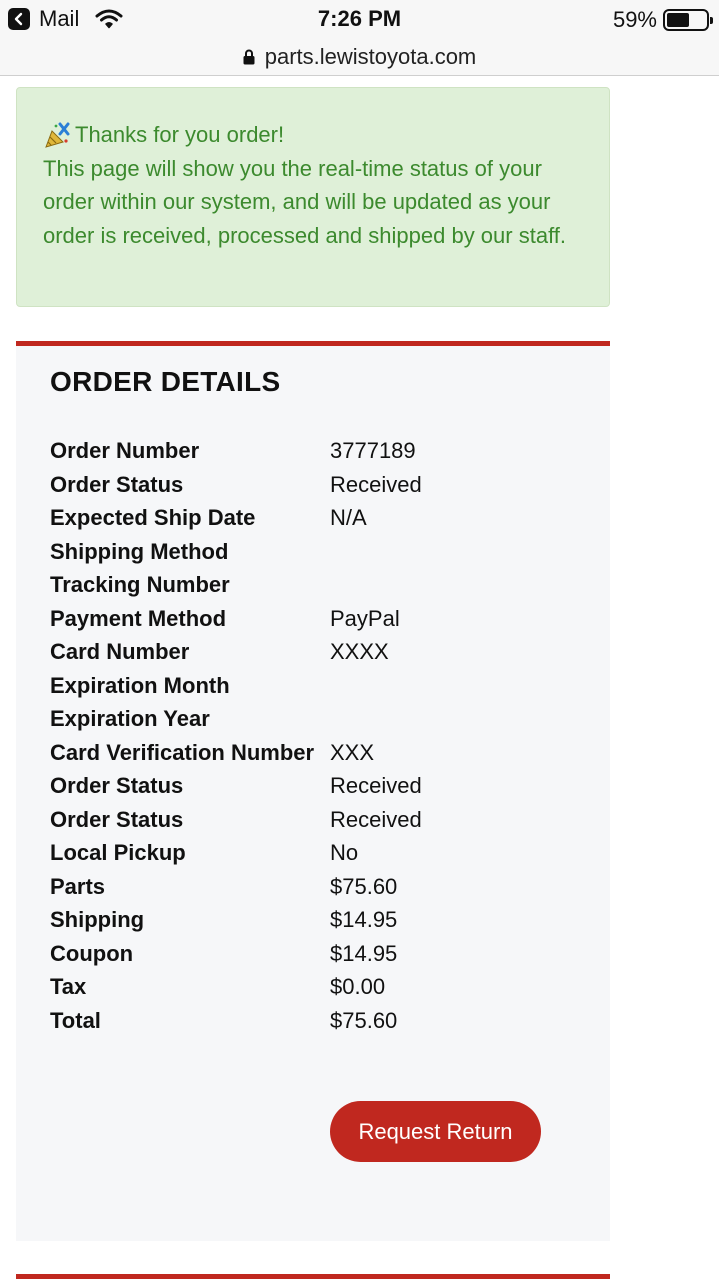  I want to click on detail-label: Coupon, so click(92, 953).